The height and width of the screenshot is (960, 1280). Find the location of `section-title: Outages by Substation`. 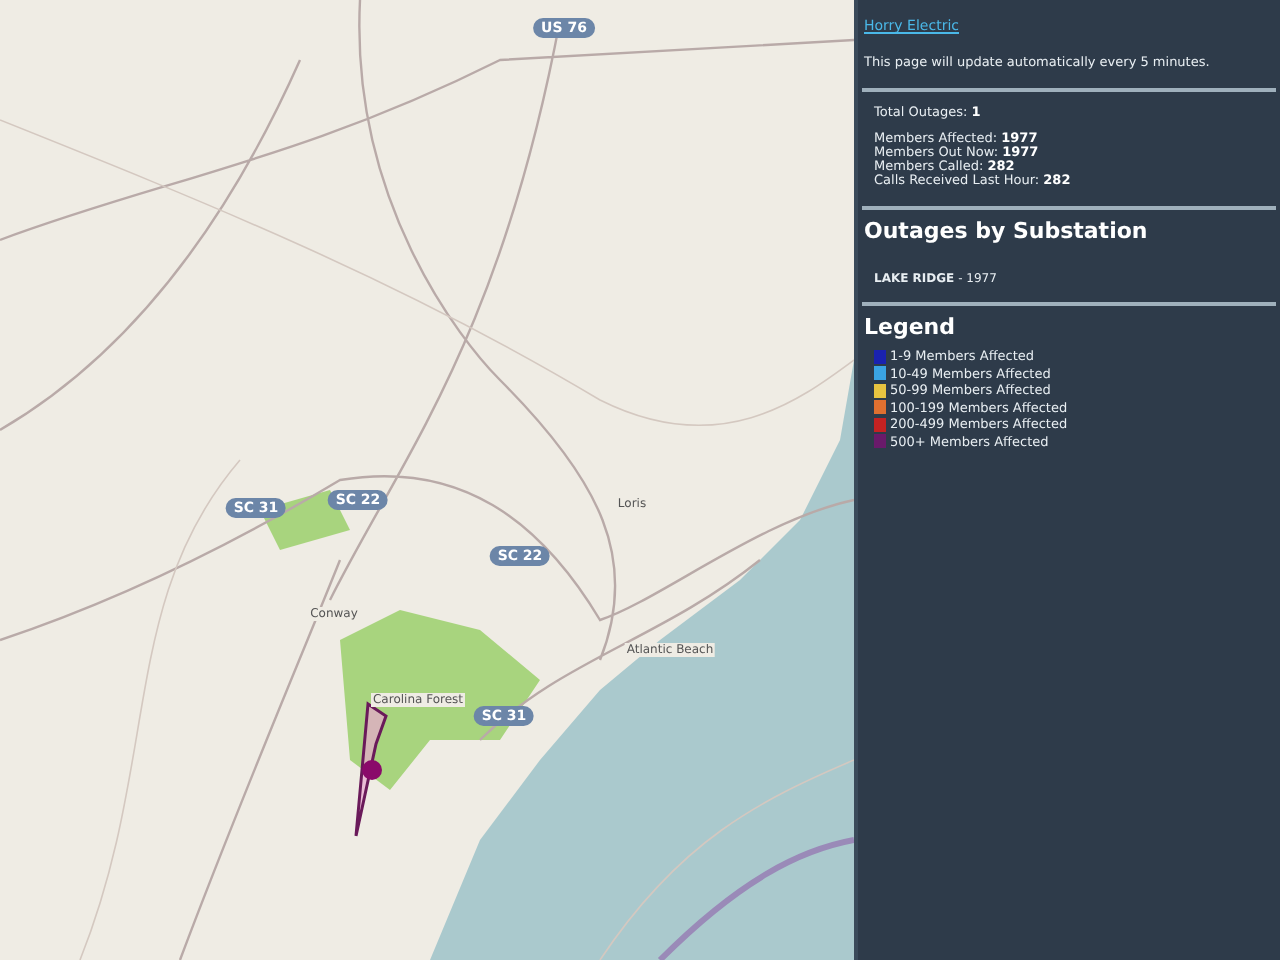

section-title: Outages by Substation is located at coordinates (1007, 231).